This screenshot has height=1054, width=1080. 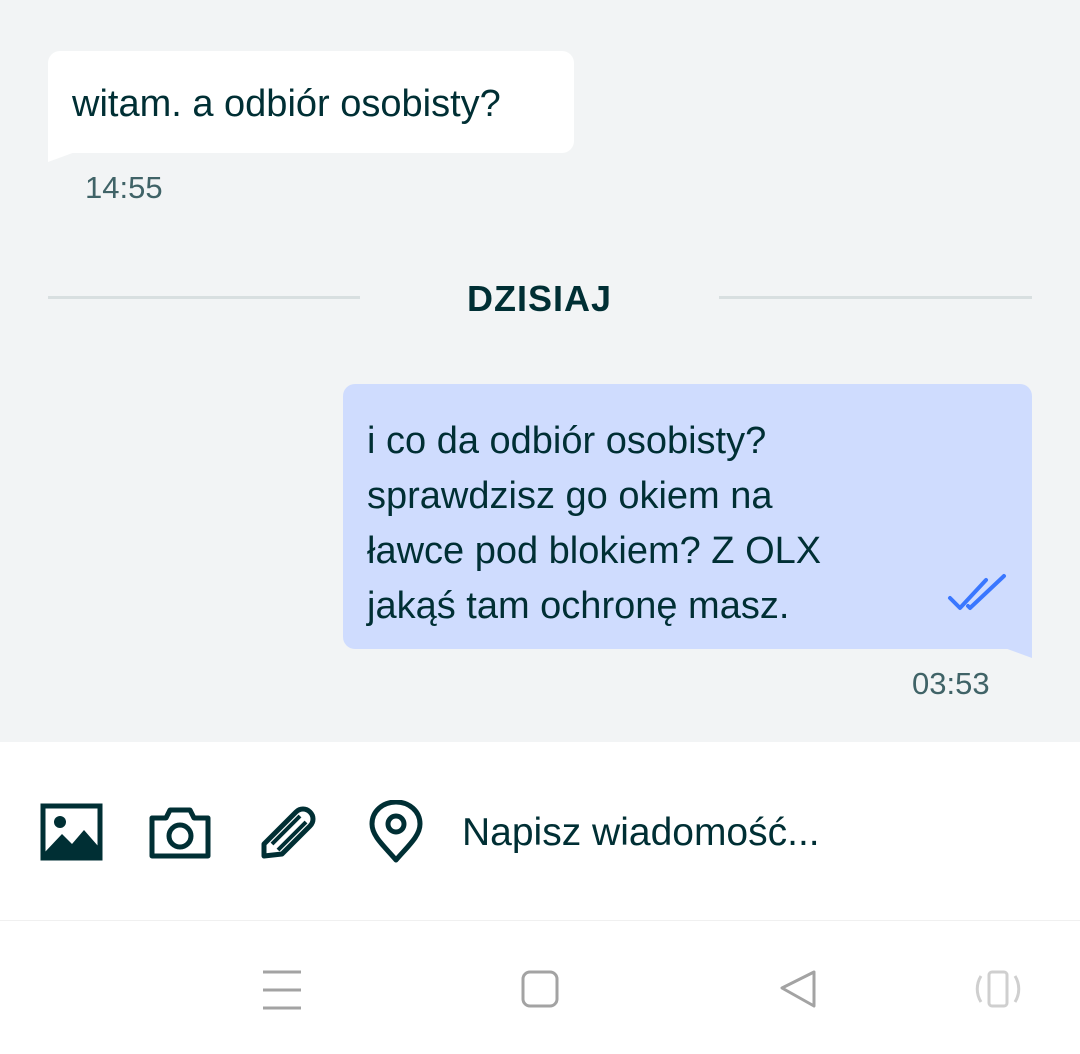 I want to click on outgoing-message-line: sprawdzisz go okiem na, so click(x=570, y=496).